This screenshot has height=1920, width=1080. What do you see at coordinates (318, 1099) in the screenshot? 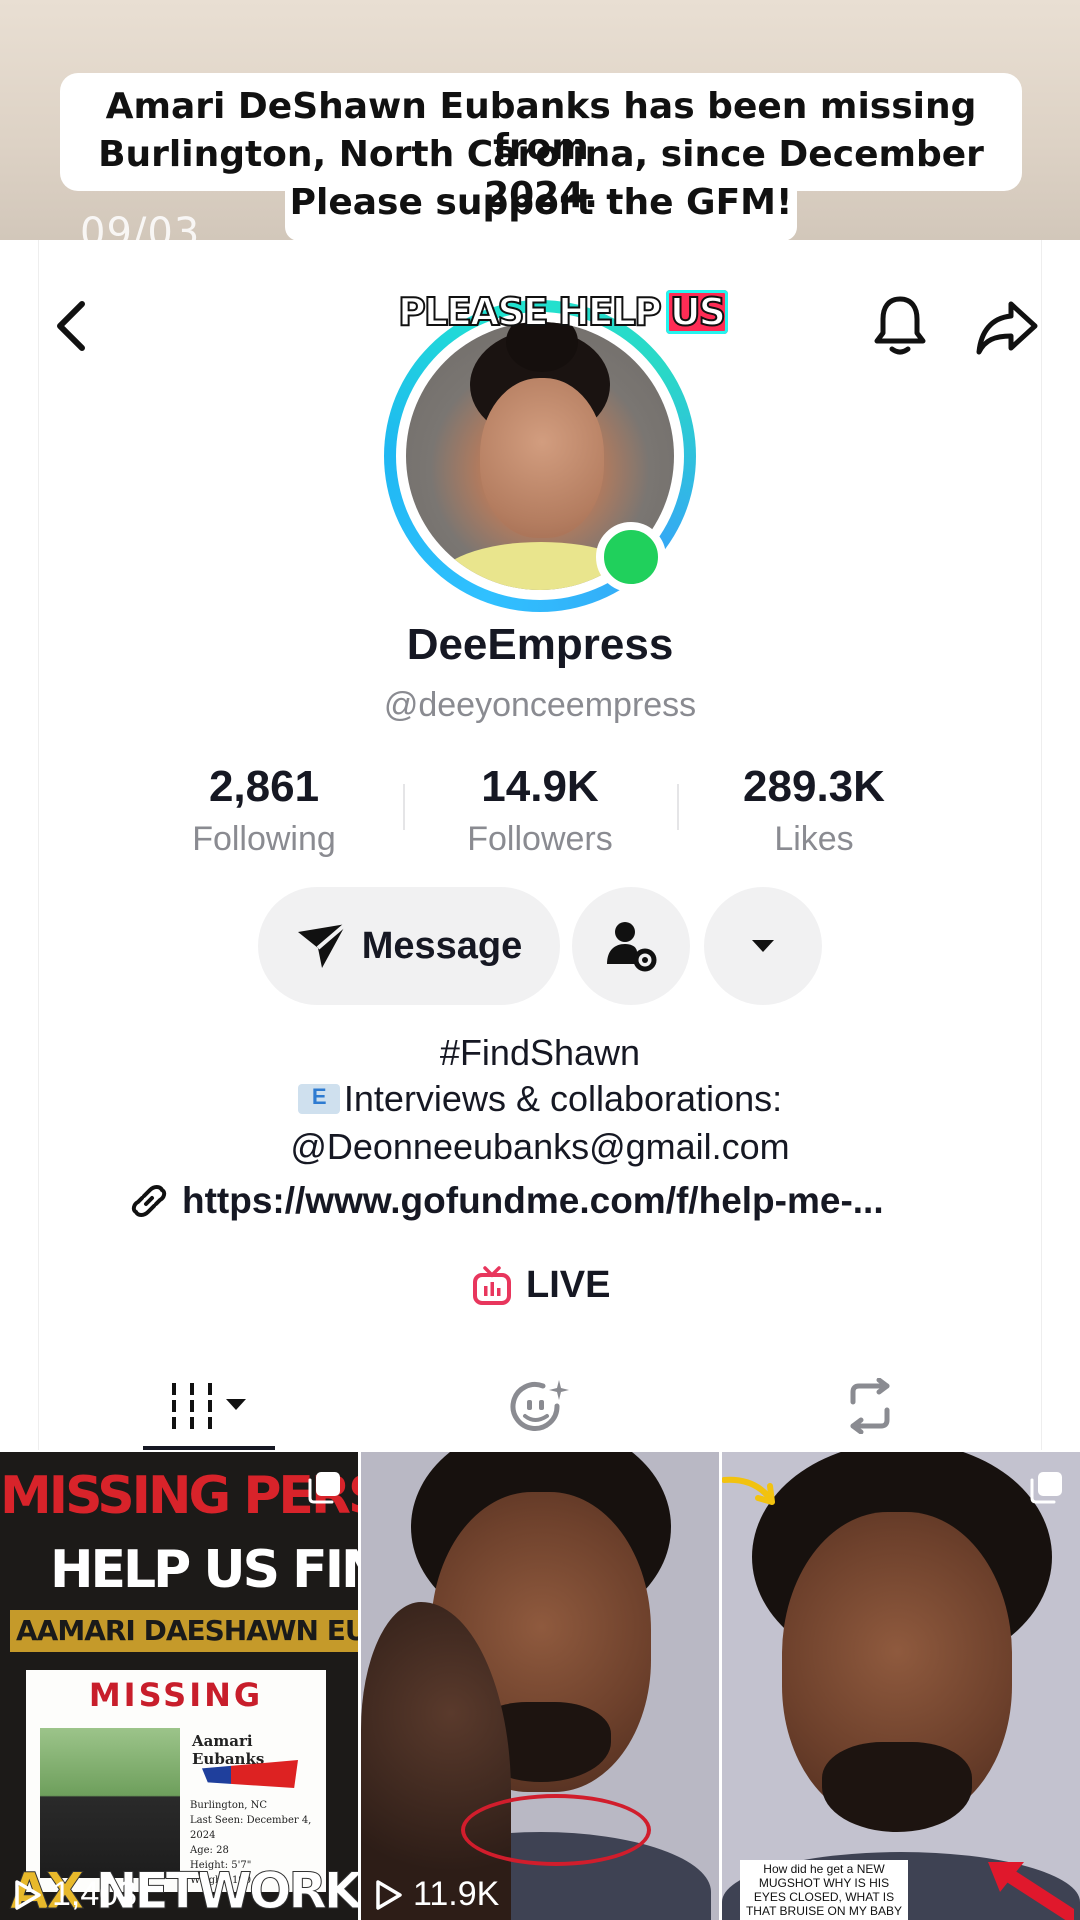
I see `email-icon` at bounding box center [318, 1099].